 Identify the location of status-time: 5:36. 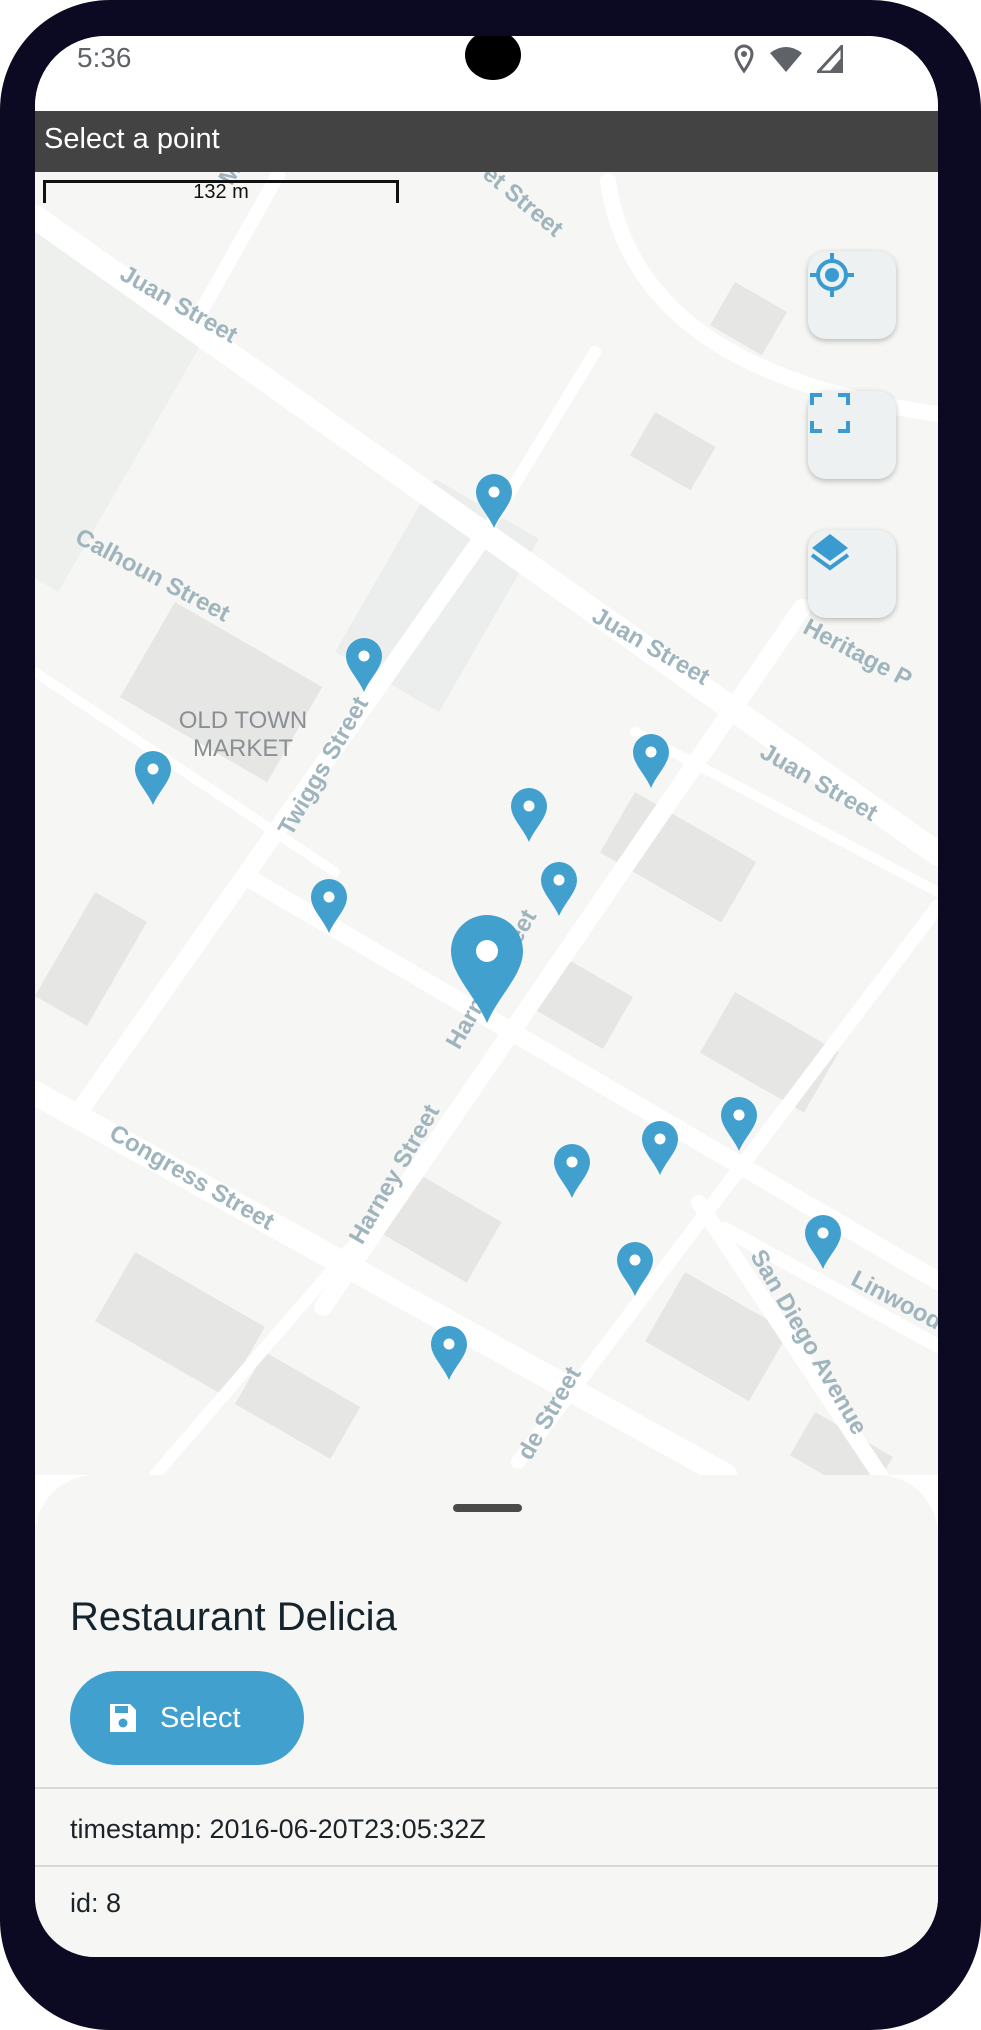
(104, 57).